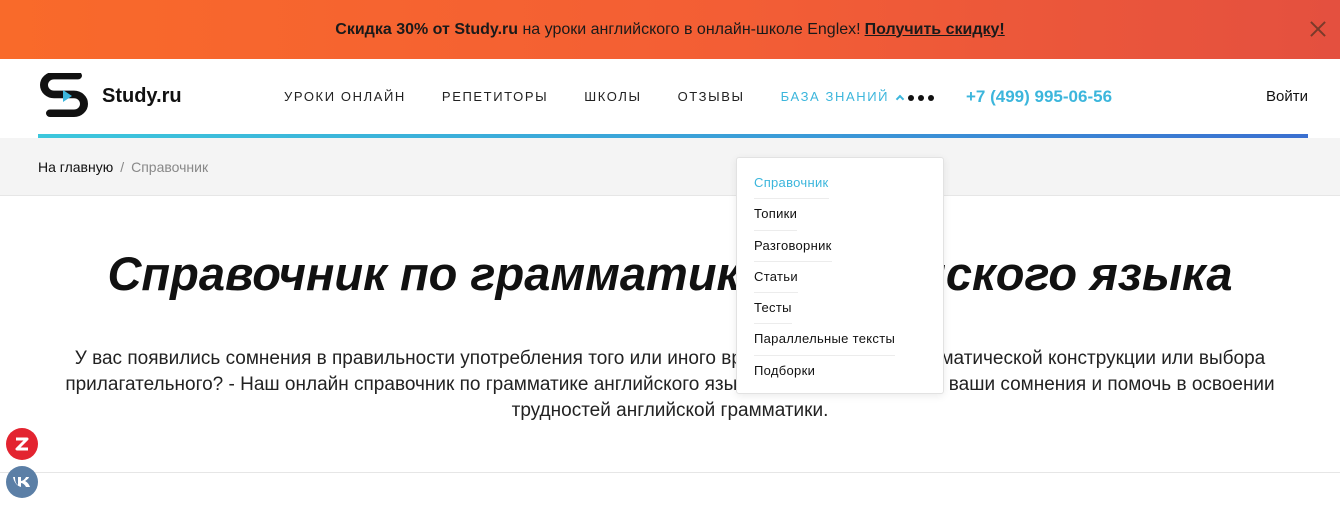 This screenshot has height=519, width=1340. I want to click on vk-glyph-icon, so click(21, 482).